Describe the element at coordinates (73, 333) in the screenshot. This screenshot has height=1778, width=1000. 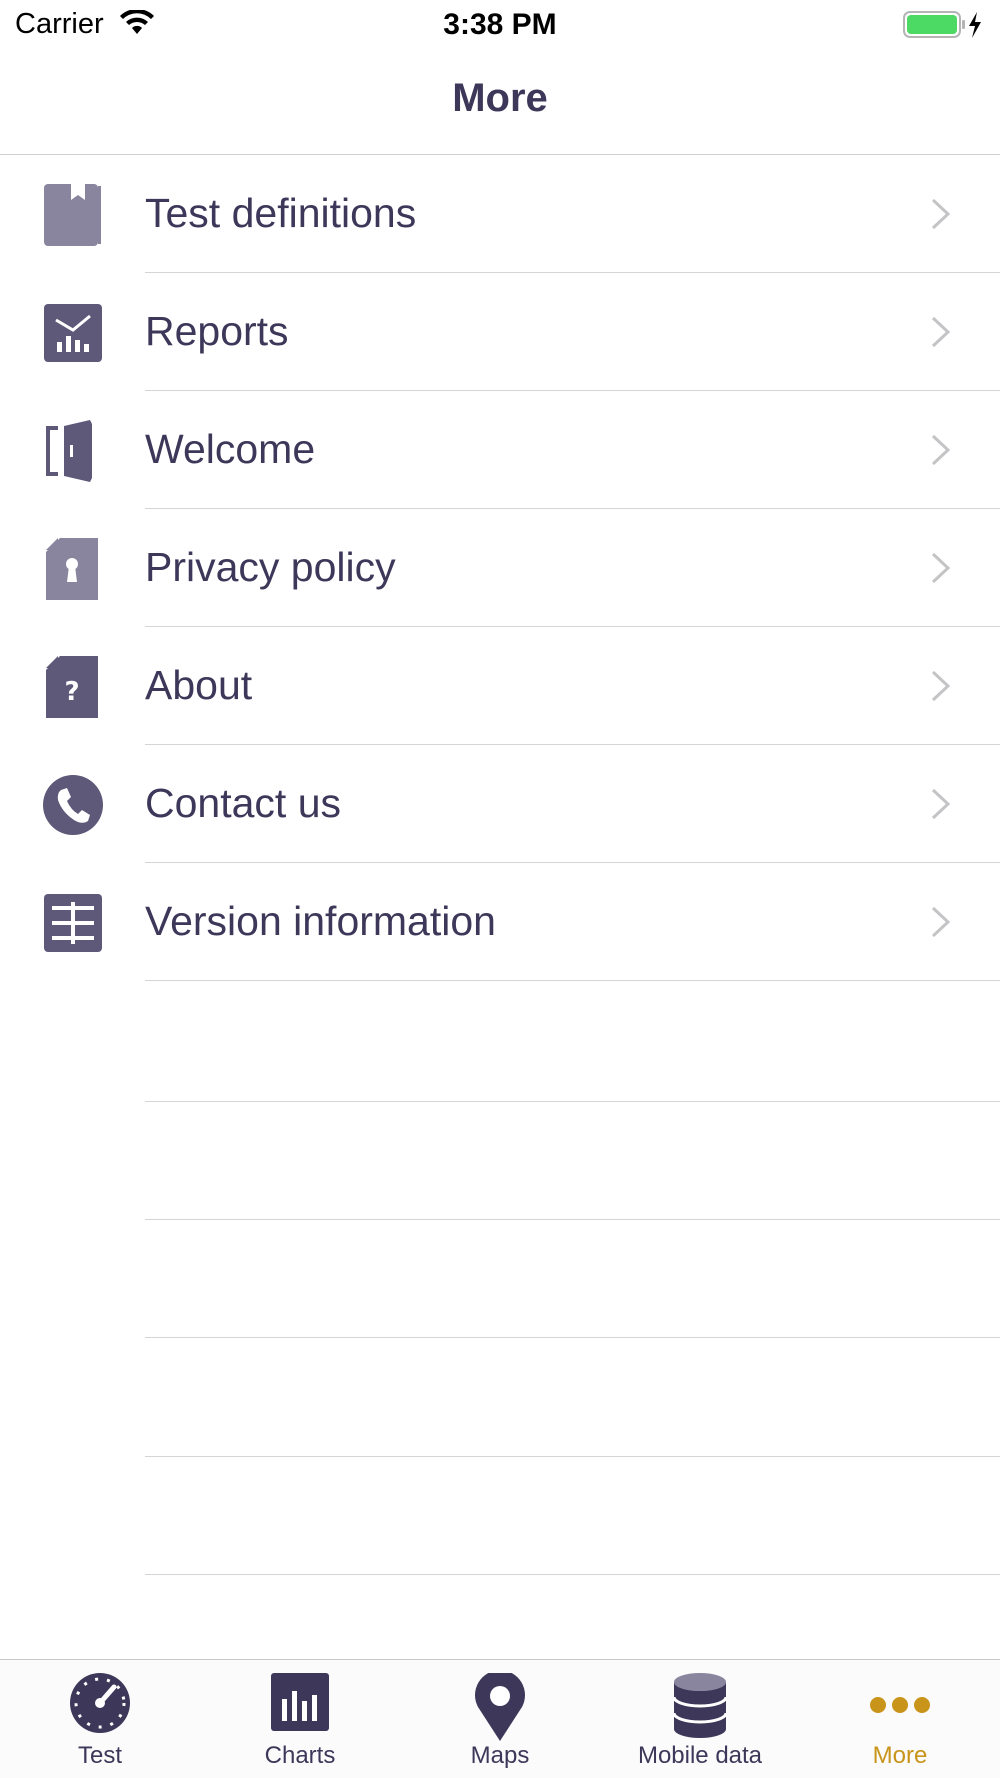
I see `report-chart-icon` at that location.